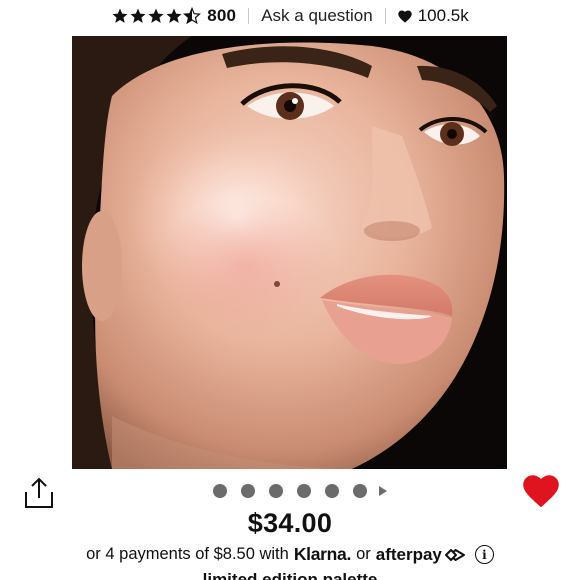 This screenshot has width=580, height=580. I want to click on partial-text-line: limited edition palette, so click(290, 576).